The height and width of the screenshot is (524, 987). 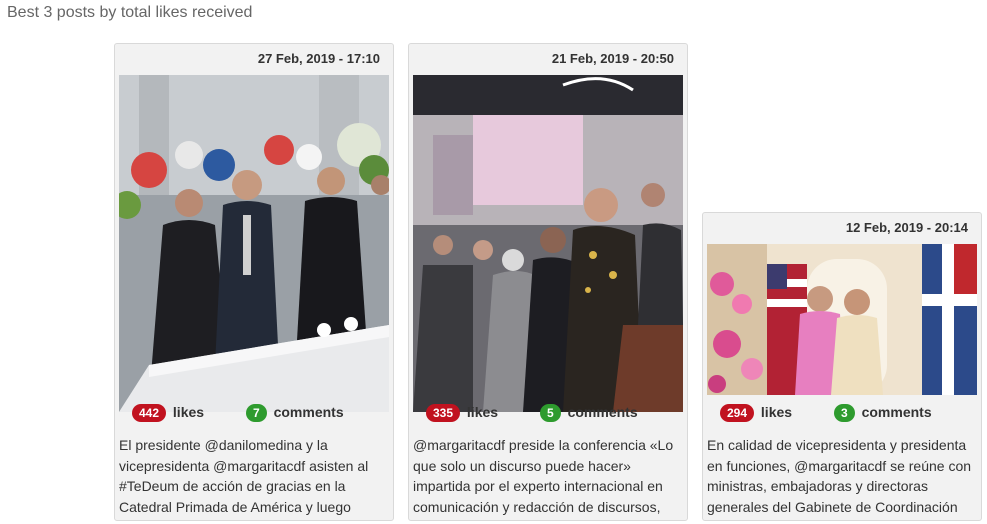 I want to click on comments-count-badge: 7, so click(x=256, y=413).